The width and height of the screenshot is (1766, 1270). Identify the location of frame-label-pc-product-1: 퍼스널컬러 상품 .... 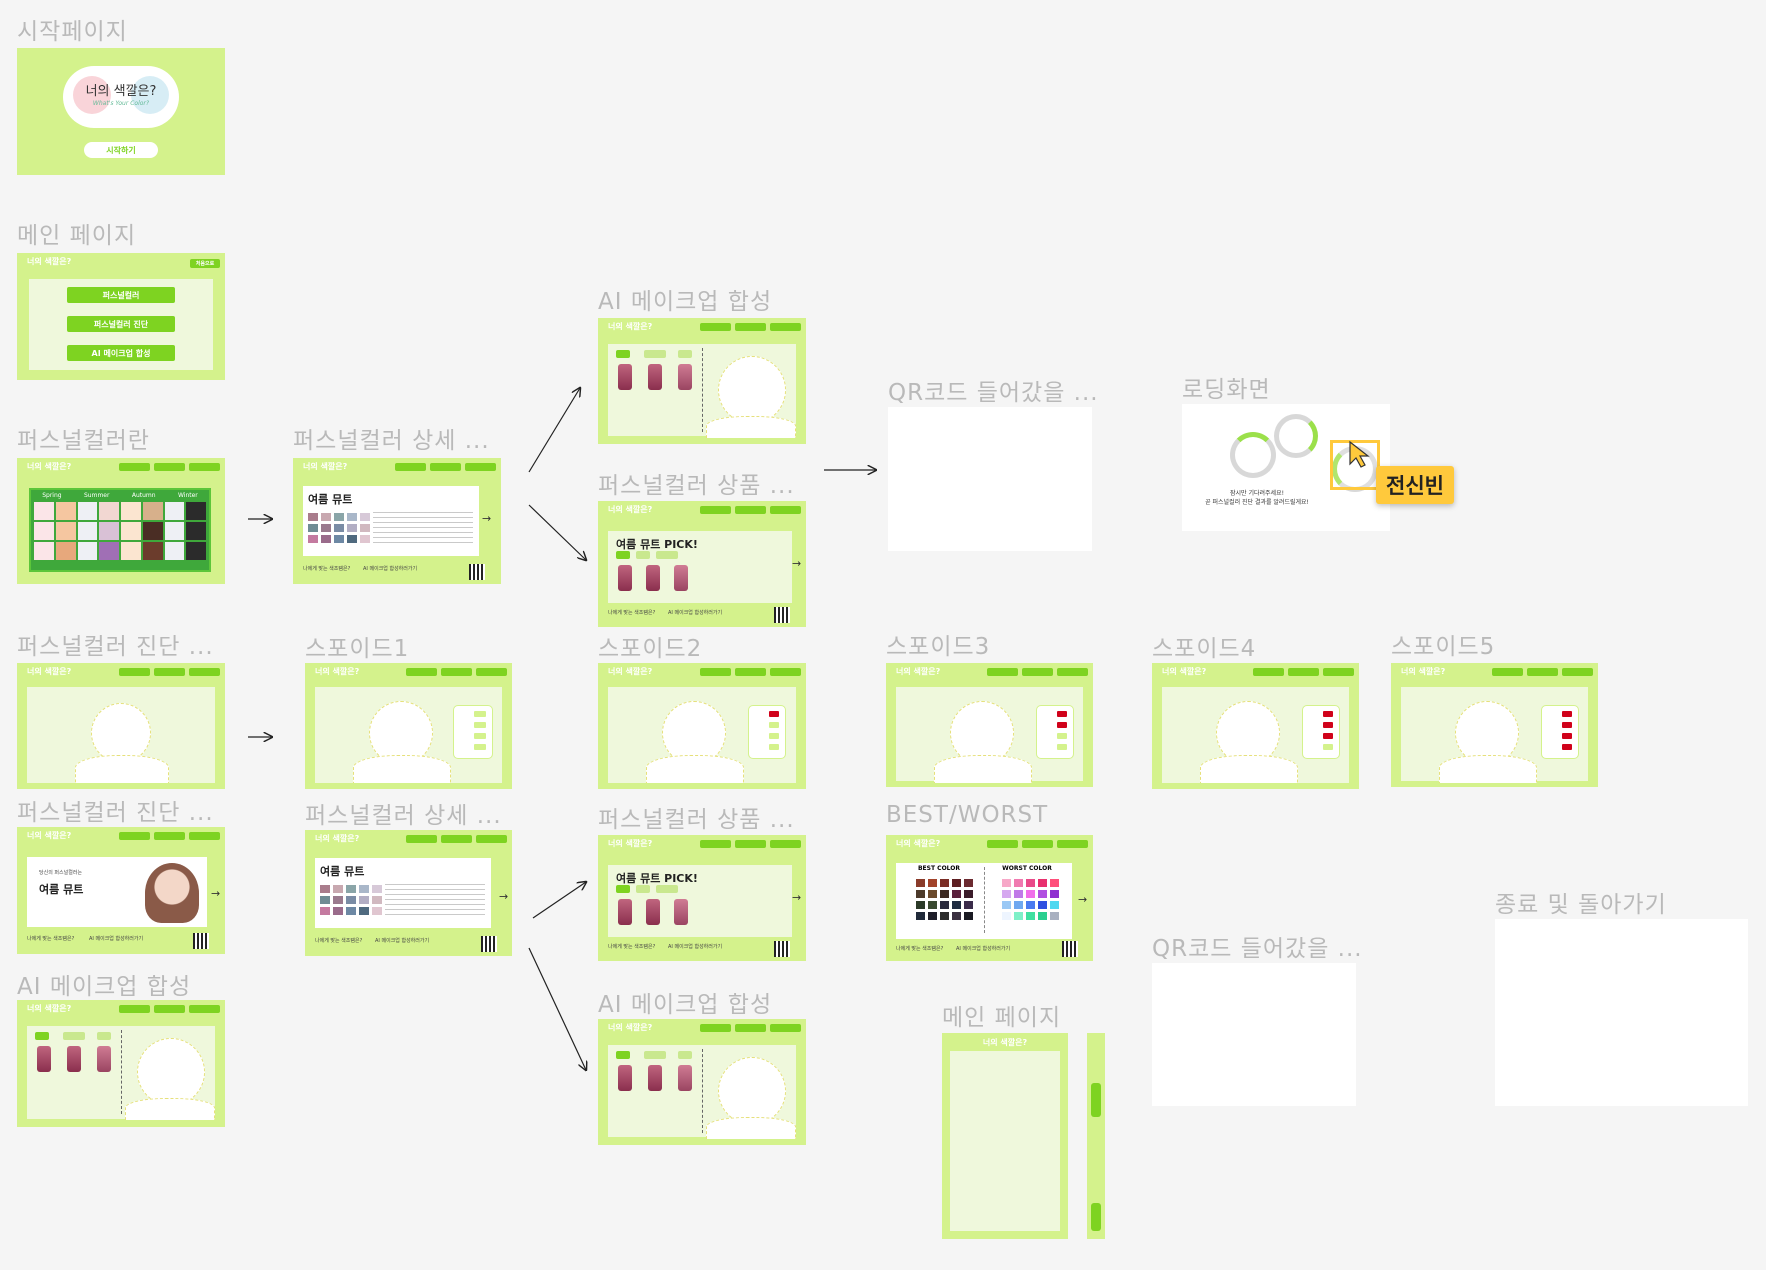
(696, 486).